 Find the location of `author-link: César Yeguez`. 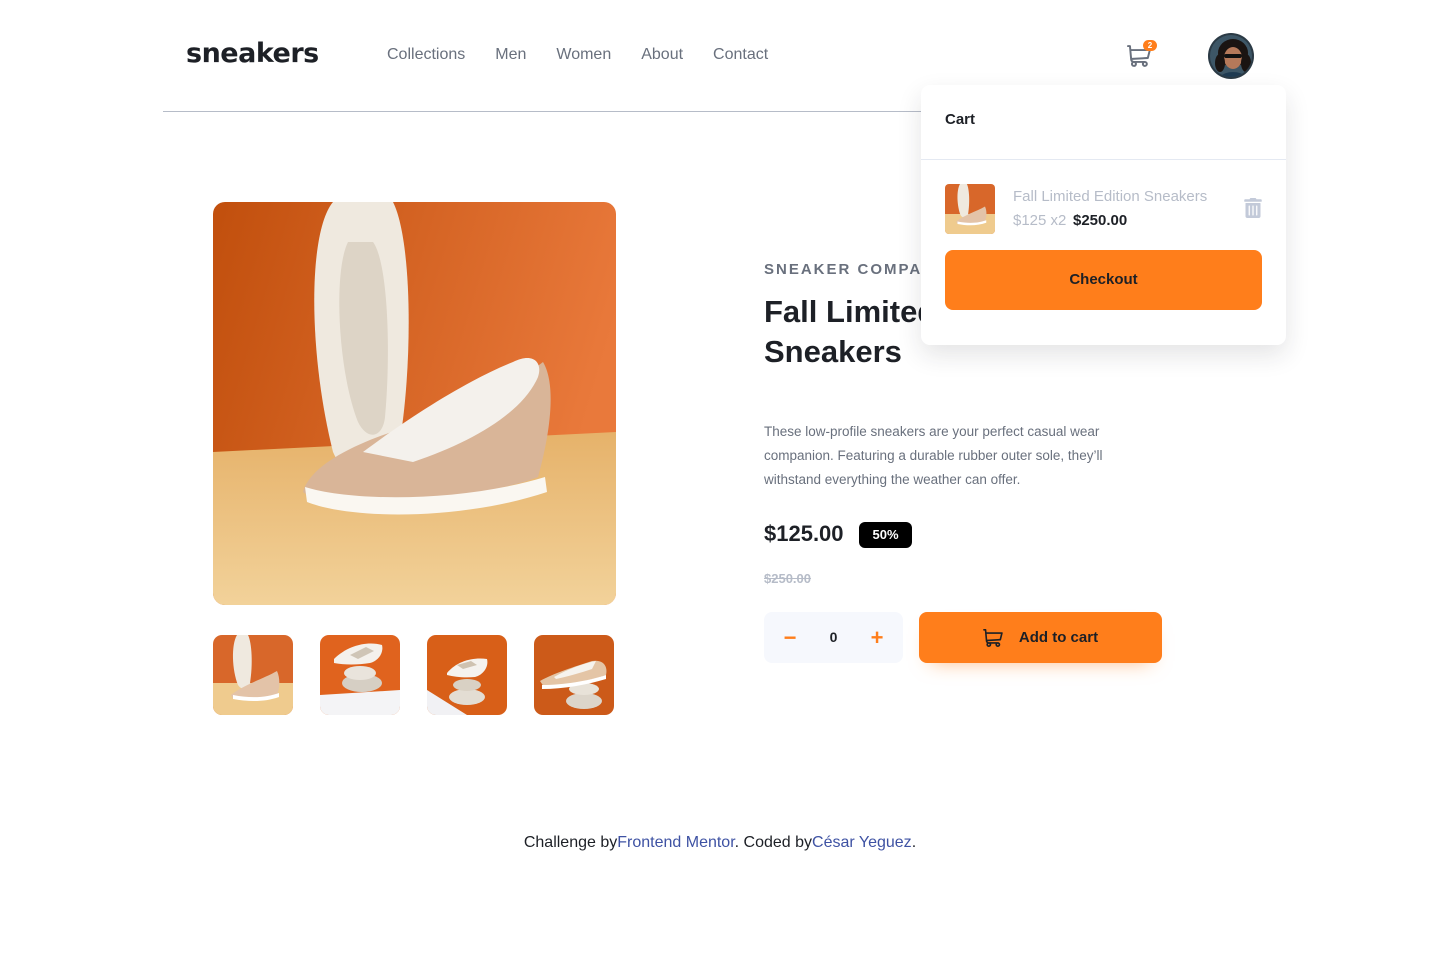

author-link: César Yeguez is located at coordinates (862, 842).